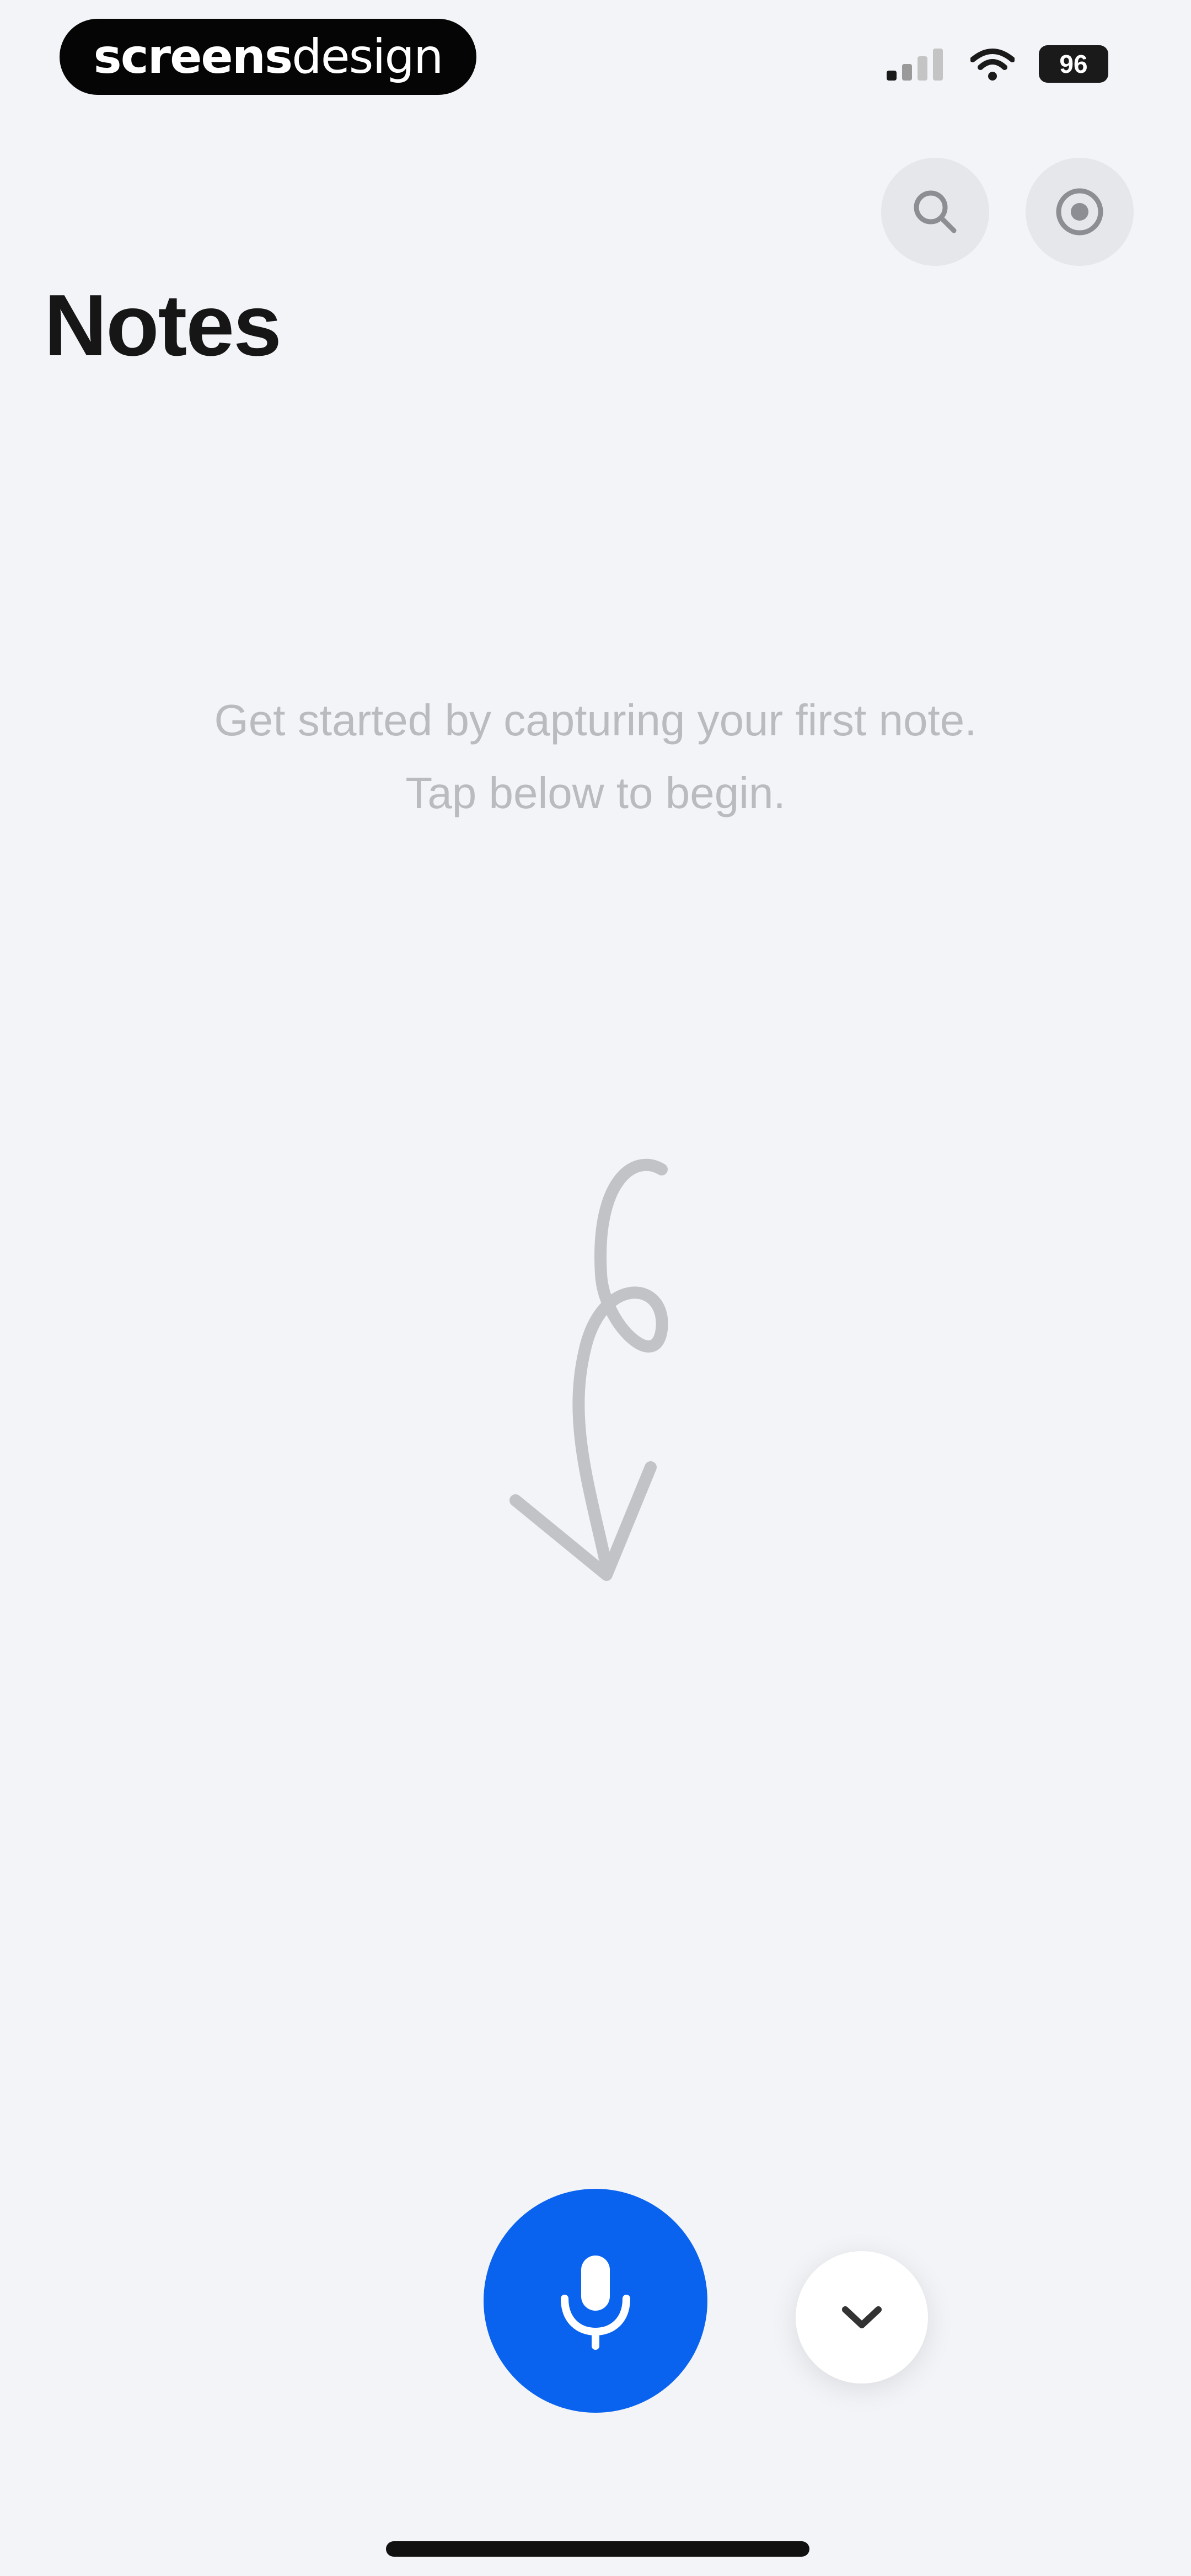 The width and height of the screenshot is (1191, 2576). What do you see at coordinates (193, 56) in the screenshot?
I see `brand-text-bold: screens` at bounding box center [193, 56].